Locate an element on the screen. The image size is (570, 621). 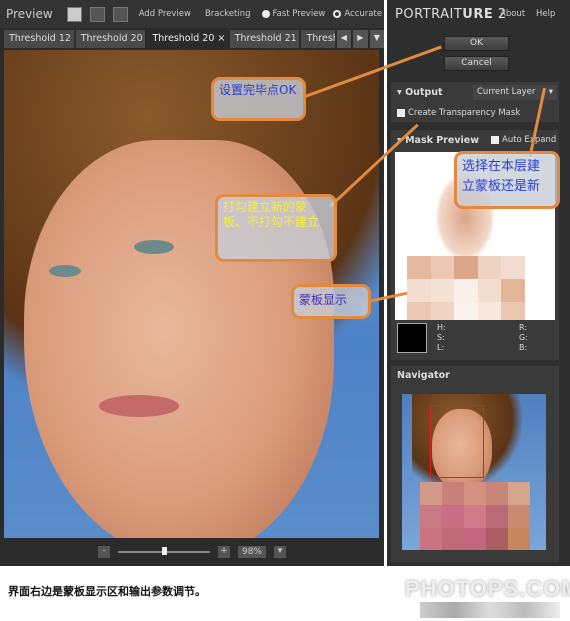
accurate-radio: Accurate is located at coordinates (357, 14).